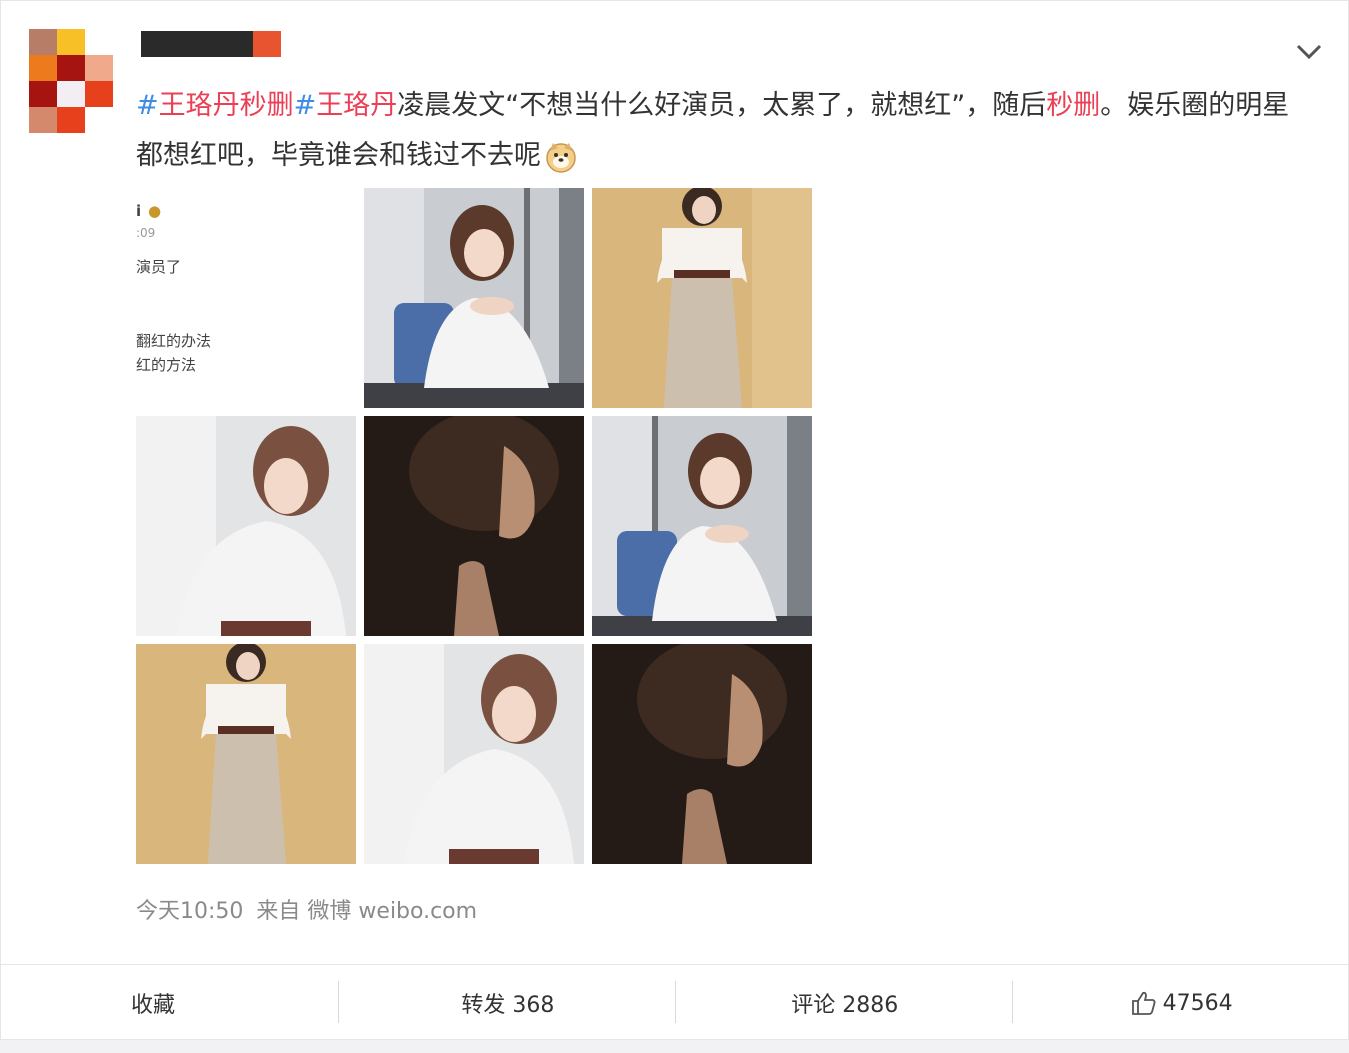  Describe the element at coordinates (392, 911) in the screenshot. I see `source-link: 微博 weibo.com` at that location.